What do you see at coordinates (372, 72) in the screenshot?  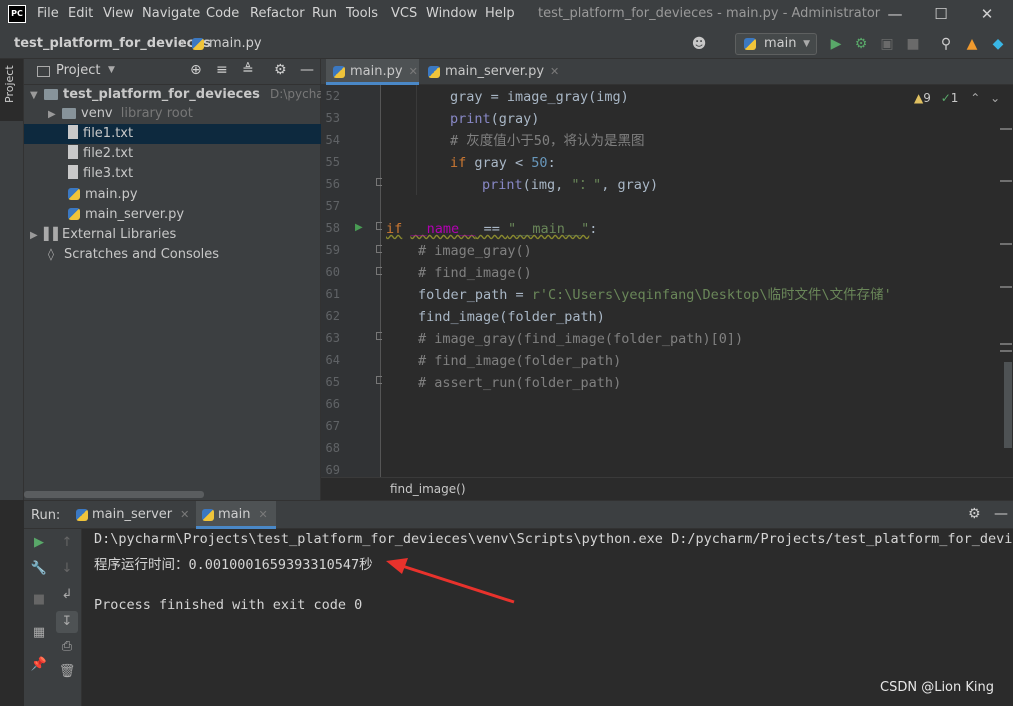 I see `tab-main-py: main.py ✕` at bounding box center [372, 72].